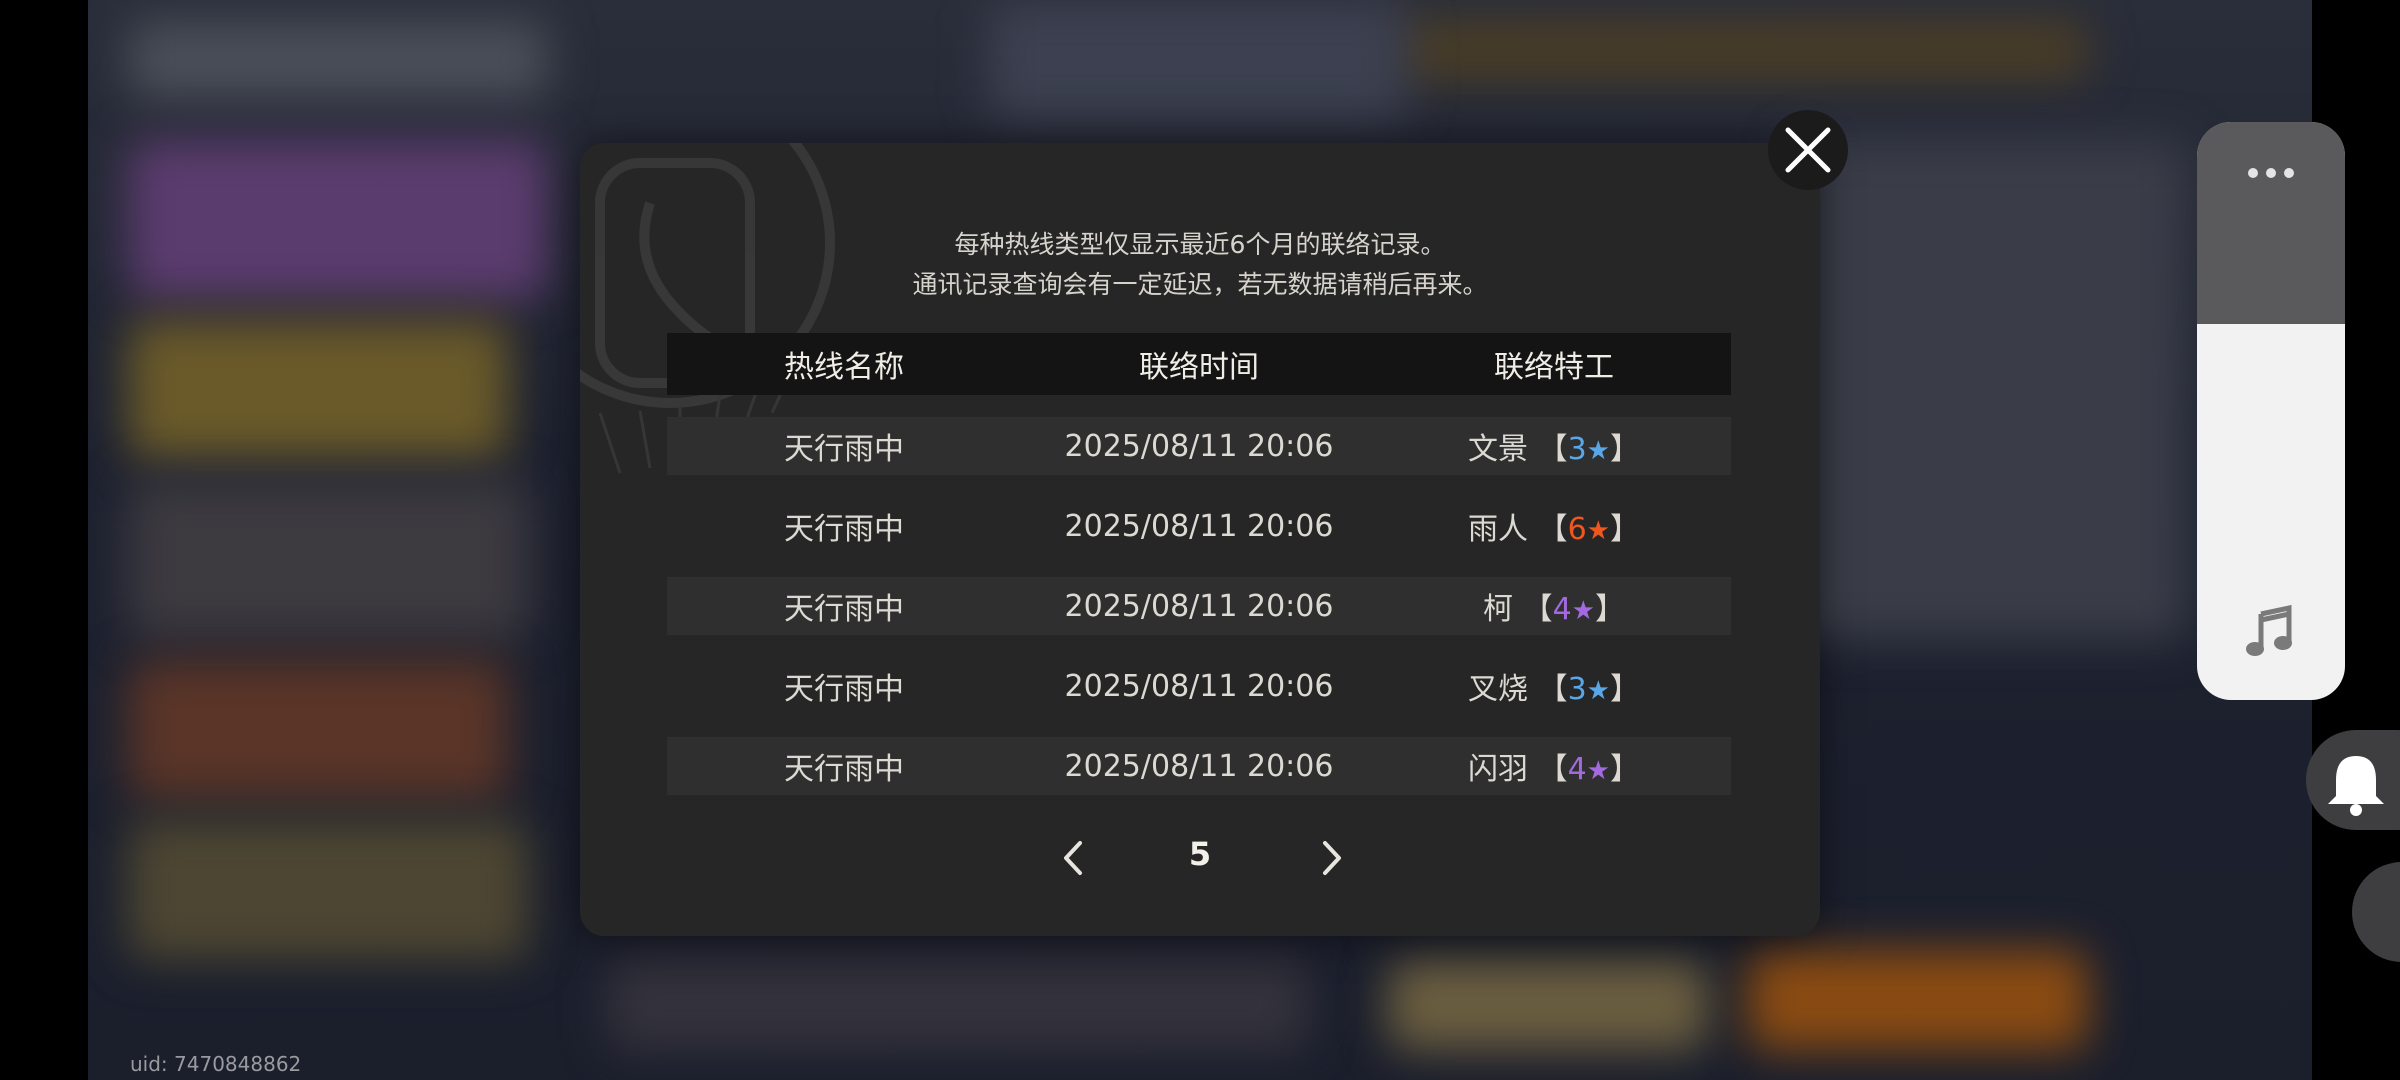 The width and height of the screenshot is (2400, 1080). I want to click on table-header: 热线名称 联络时间 联络特工, so click(1199, 364).